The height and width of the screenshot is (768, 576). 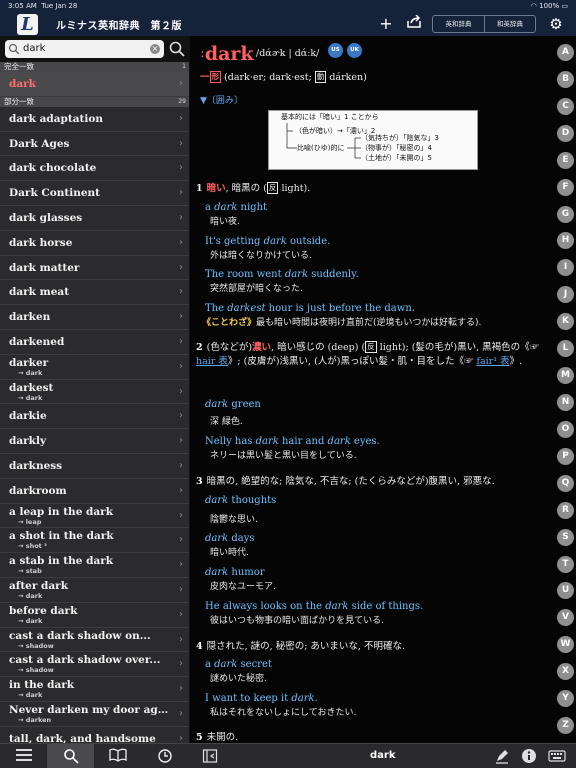 What do you see at coordinates (94, 735) in the screenshot?
I see `list-item: tall, dark, and handsome ›` at bounding box center [94, 735].